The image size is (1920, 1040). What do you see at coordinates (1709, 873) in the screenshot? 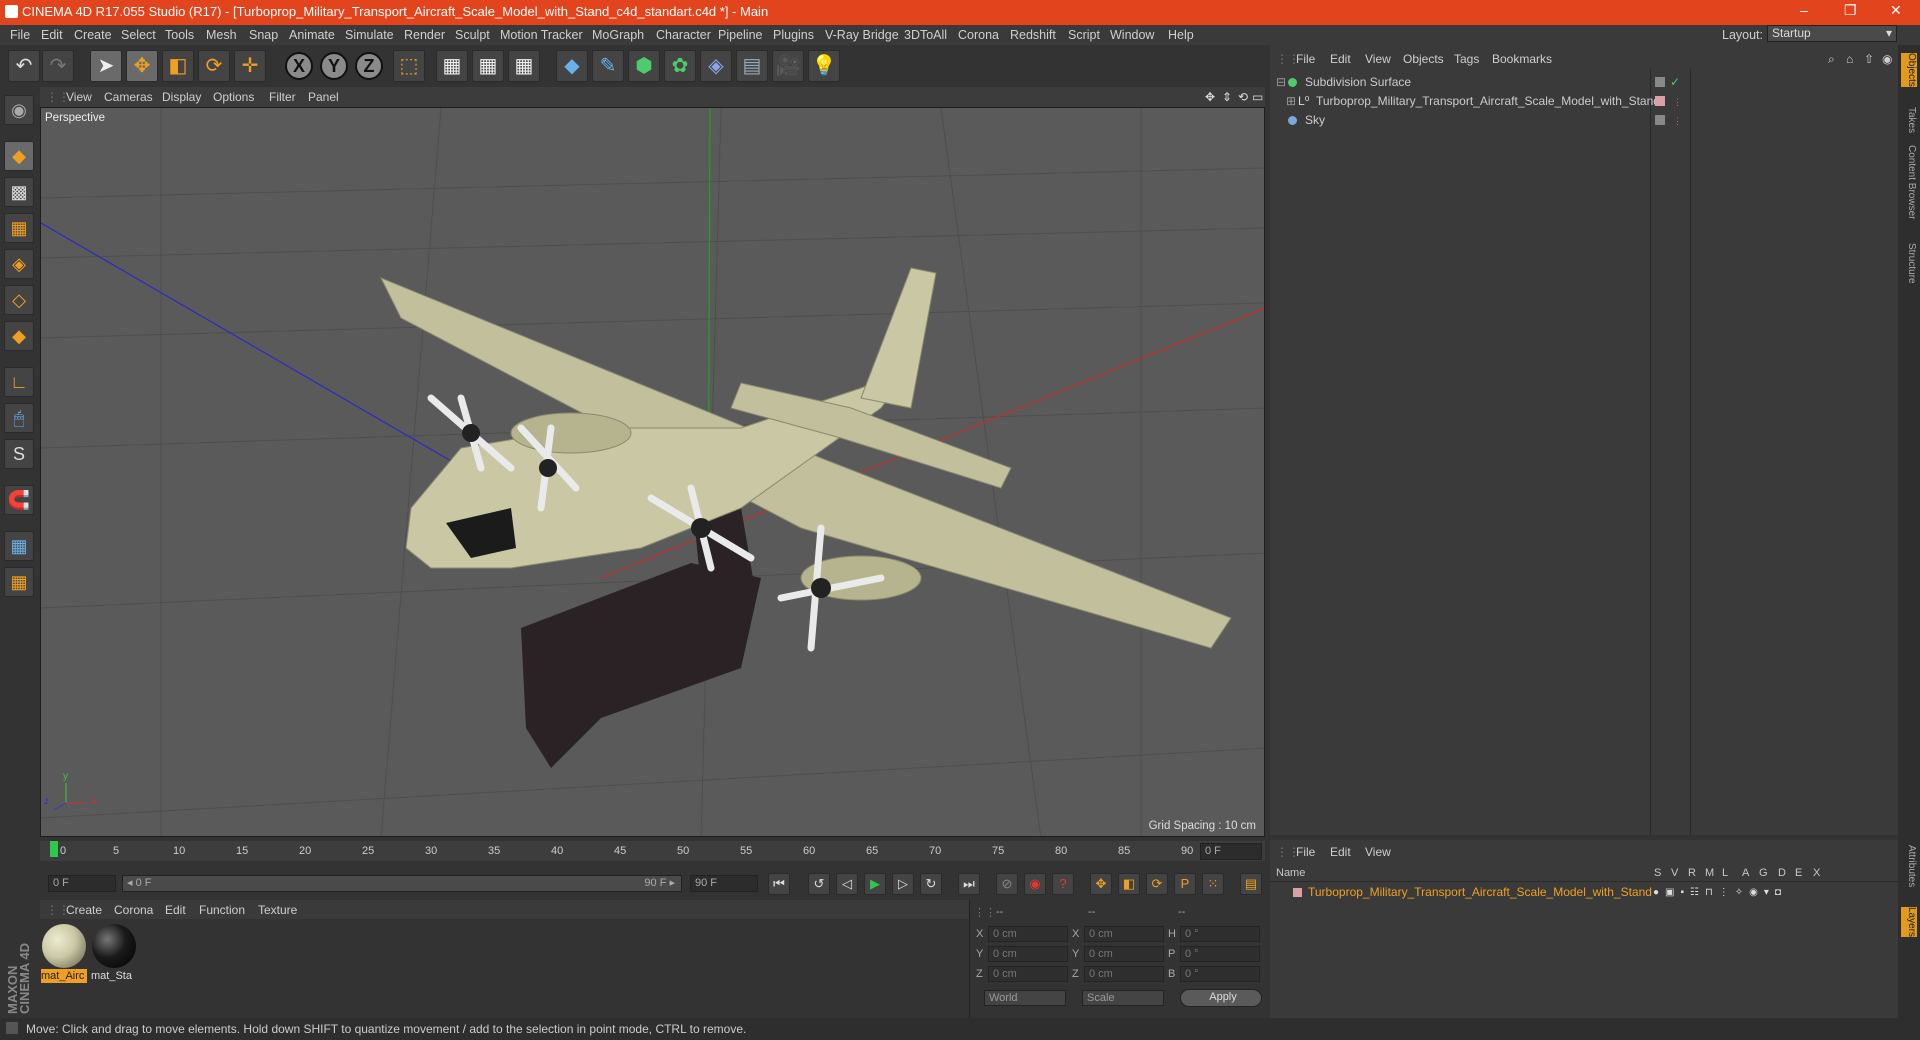
I see `layer-col-m: M` at bounding box center [1709, 873].